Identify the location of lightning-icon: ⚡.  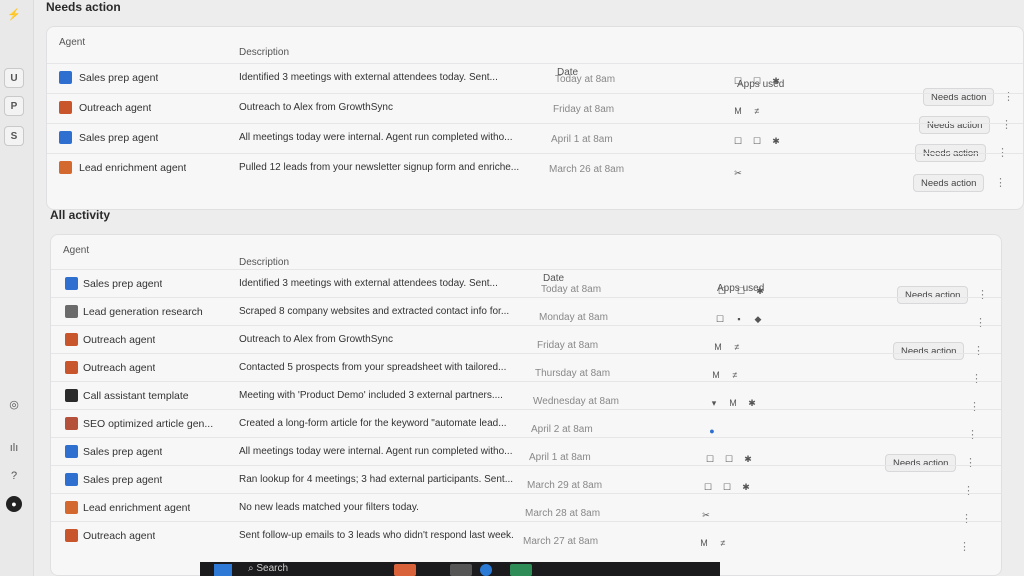
(14, 14).